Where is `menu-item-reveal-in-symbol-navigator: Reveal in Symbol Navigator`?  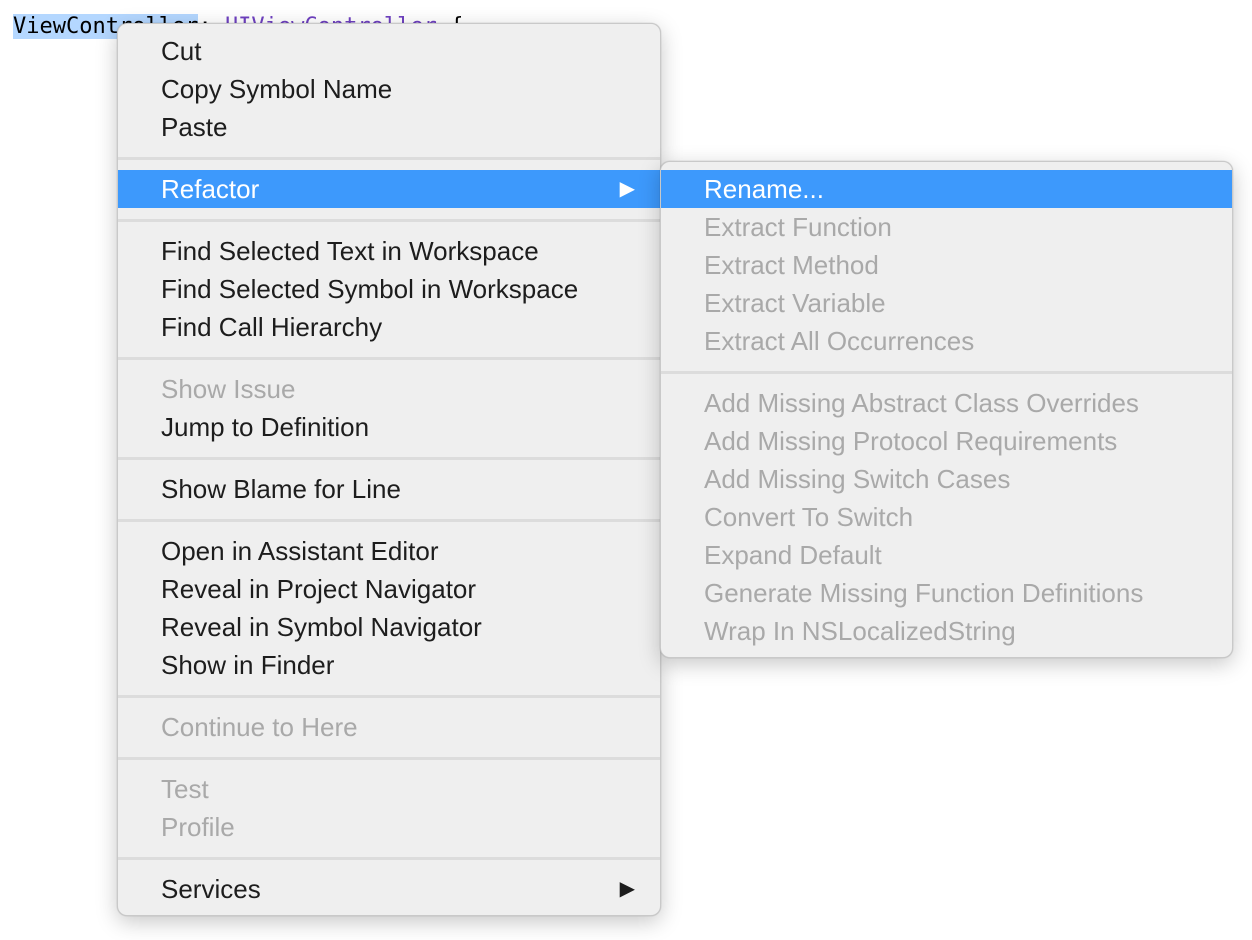
menu-item-reveal-in-symbol-navigator: Reveal in Symbol Navigator is located at coordinates (389, 627).